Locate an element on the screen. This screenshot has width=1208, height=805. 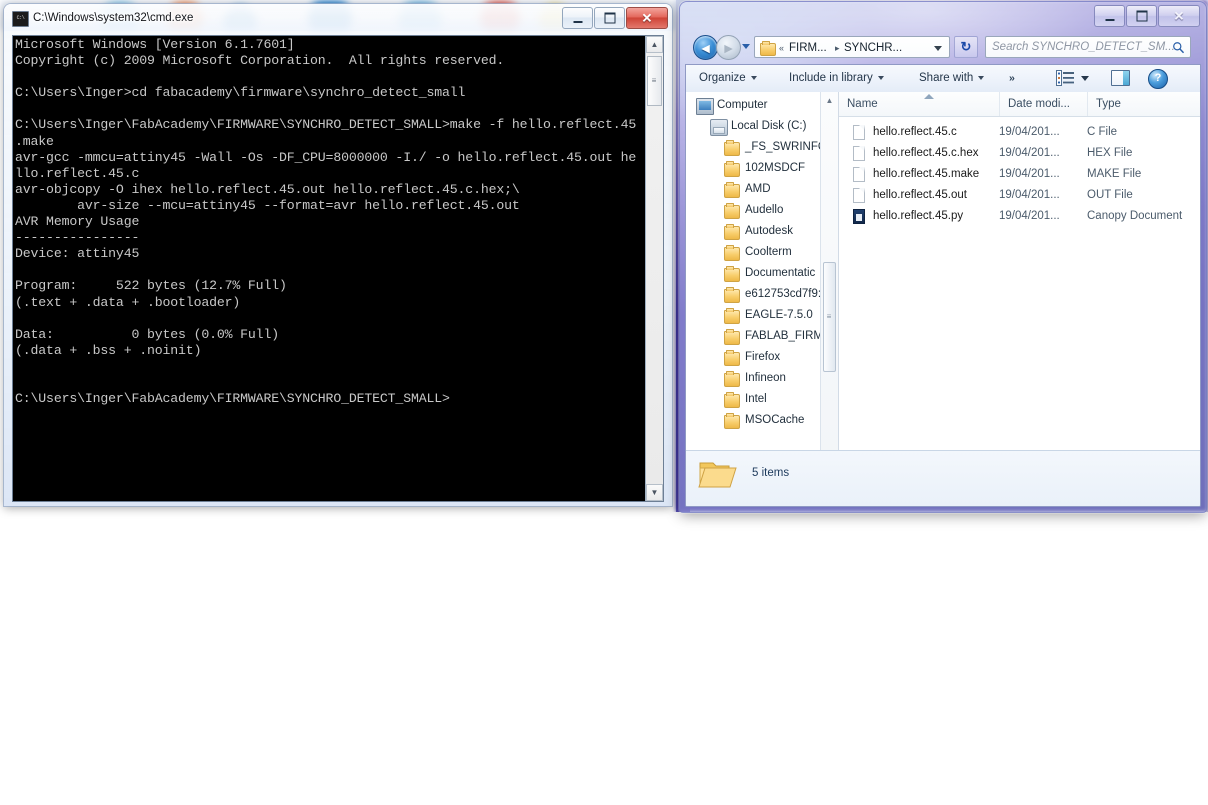
file-type-cell: OUT File is located at coordinates (1110, 195).